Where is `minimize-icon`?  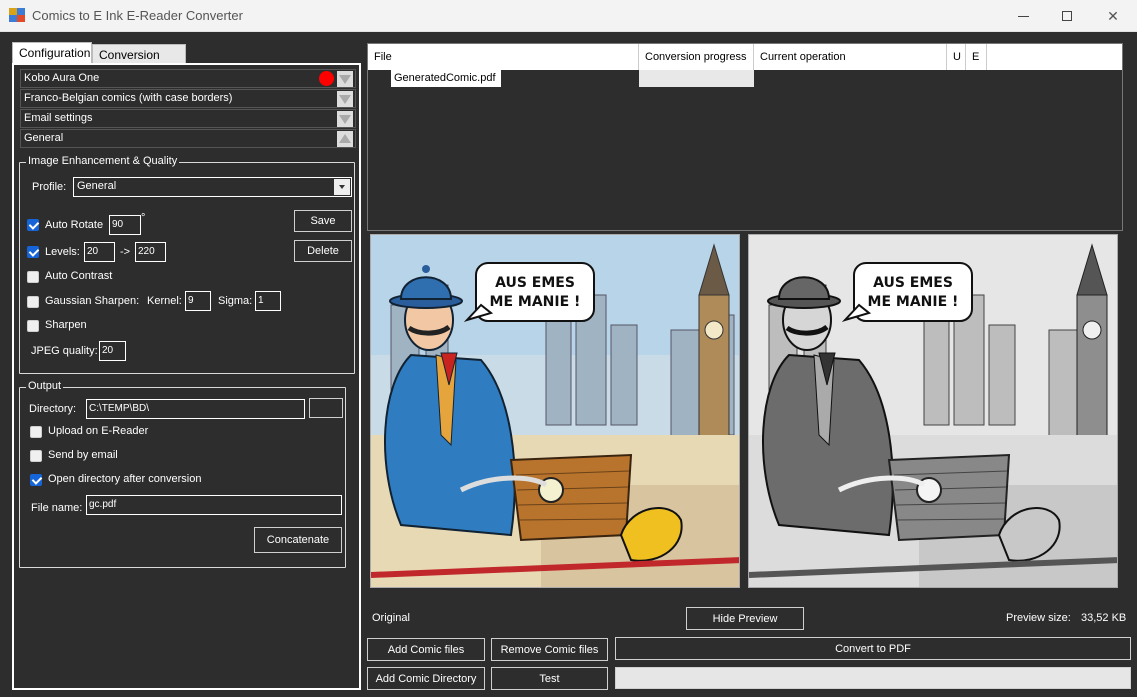
minimize-icon is located at coordinates (1023, 16).